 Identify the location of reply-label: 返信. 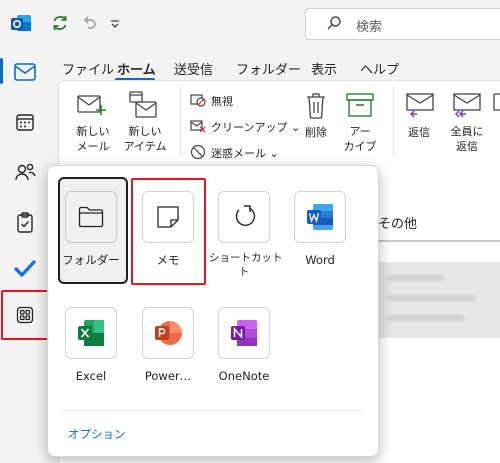
(419, 132).